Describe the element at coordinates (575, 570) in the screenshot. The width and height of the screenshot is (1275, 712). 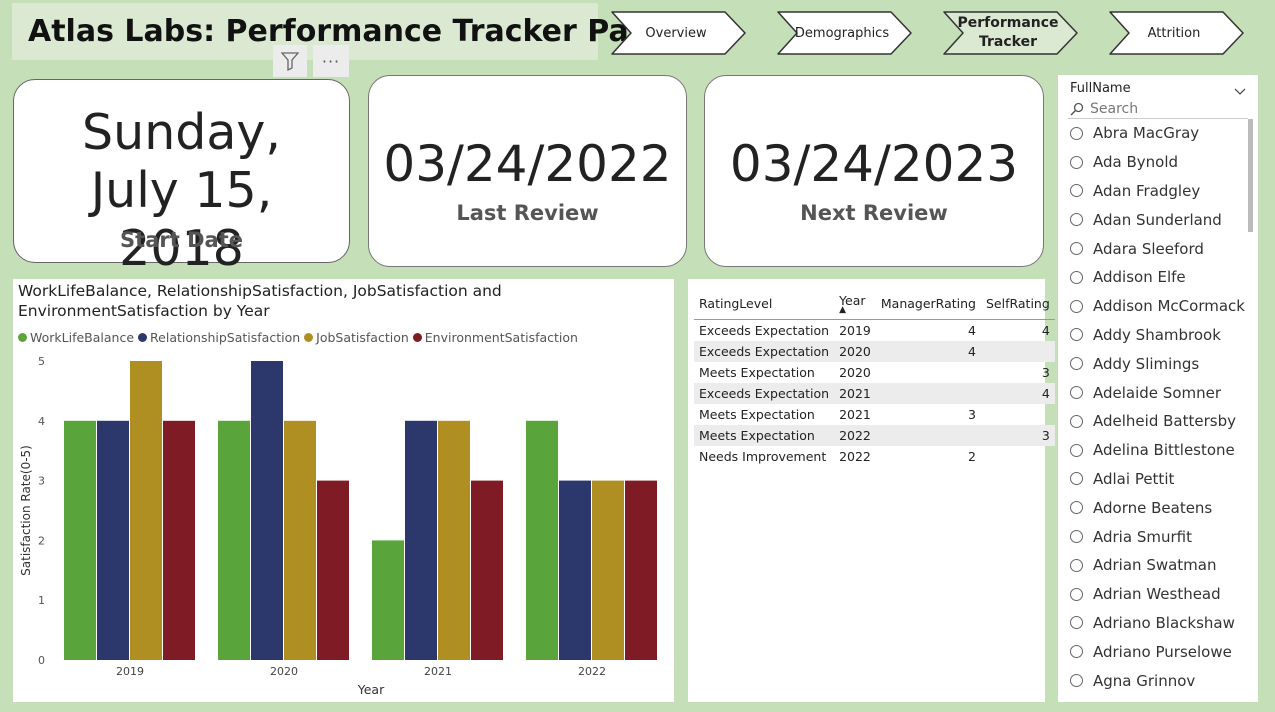
I see `bar-2022-RelationshipSatisfaction` at that location.